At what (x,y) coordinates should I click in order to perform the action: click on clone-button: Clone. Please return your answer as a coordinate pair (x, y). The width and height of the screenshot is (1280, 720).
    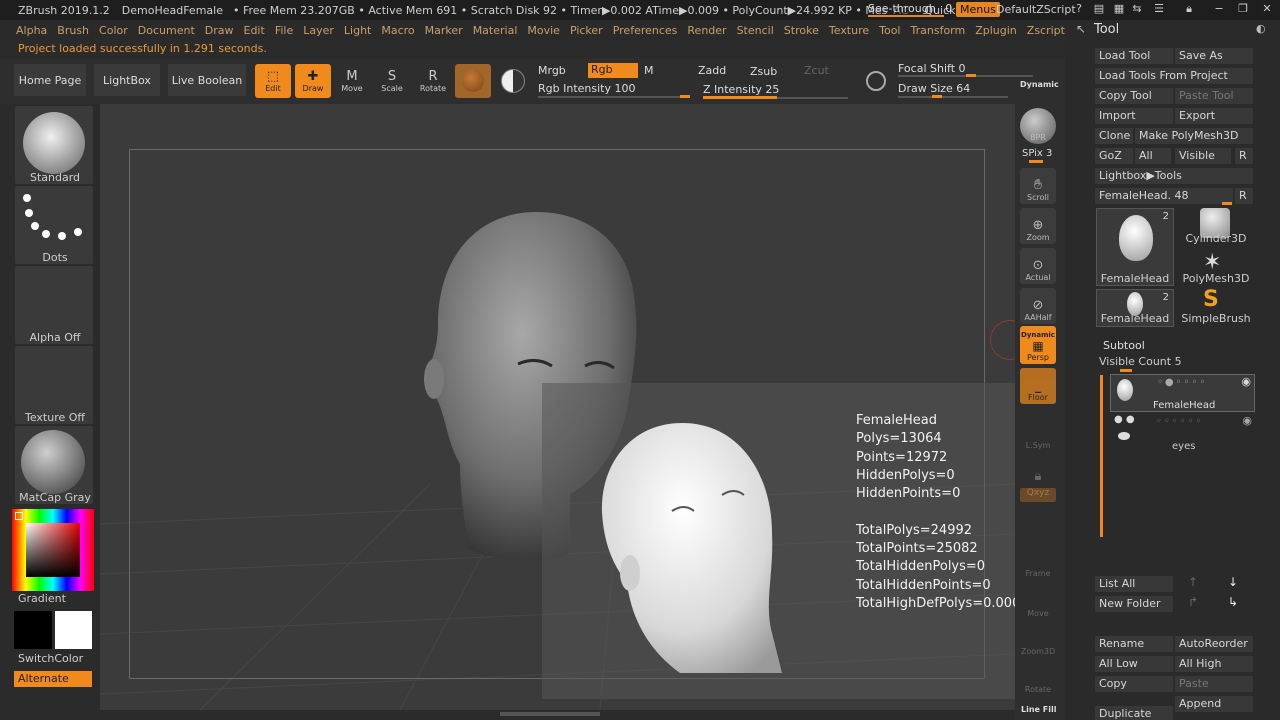
    Looking at the image, I should click on (1114, 136).